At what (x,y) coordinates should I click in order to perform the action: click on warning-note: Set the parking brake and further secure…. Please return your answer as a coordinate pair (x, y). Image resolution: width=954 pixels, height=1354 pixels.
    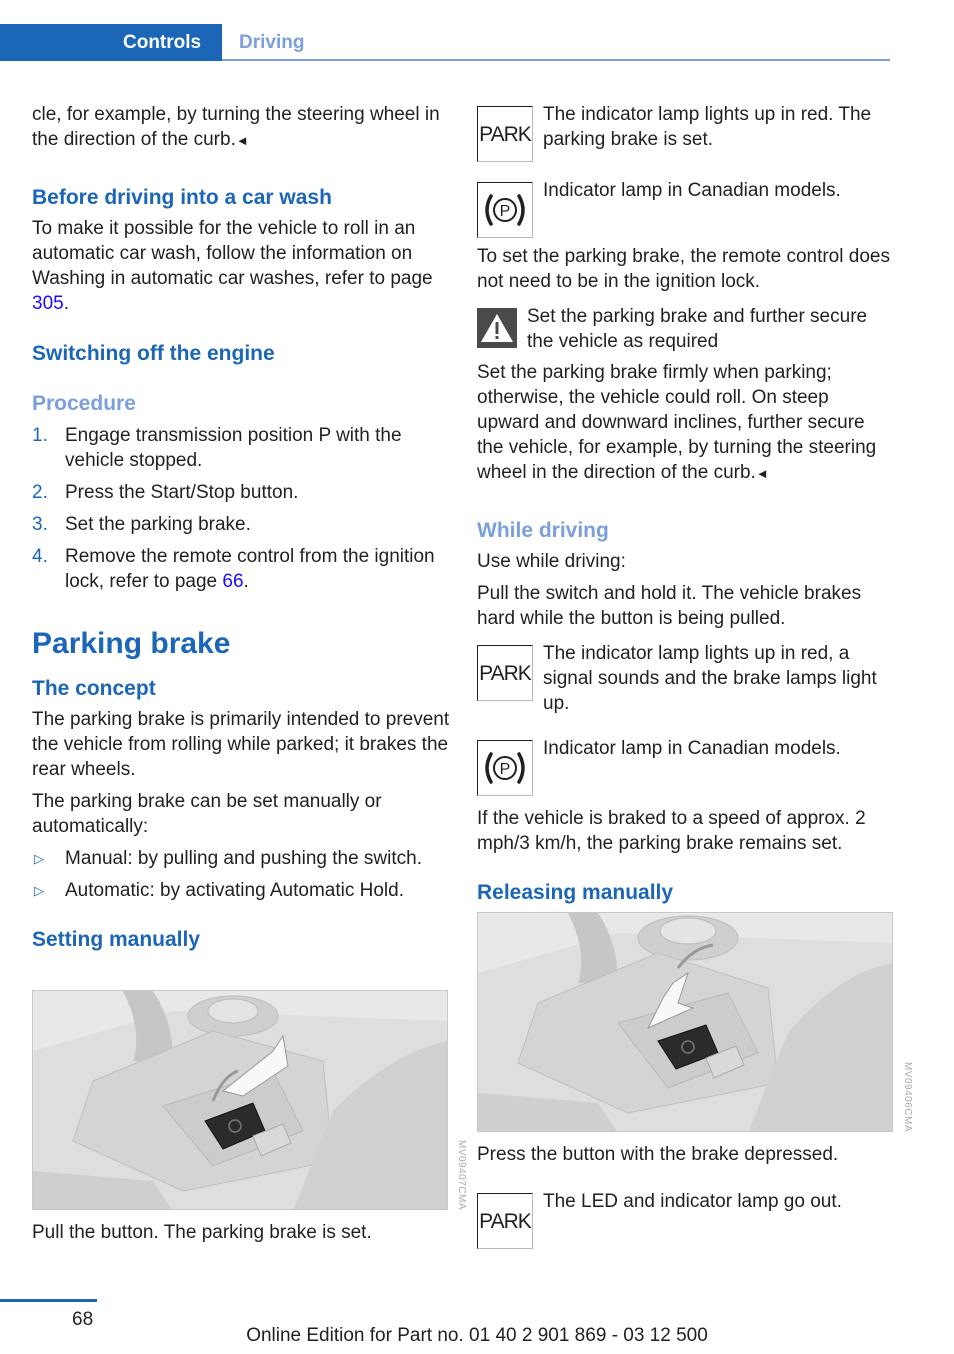
    Looking at the image, I should click on (685, 329).